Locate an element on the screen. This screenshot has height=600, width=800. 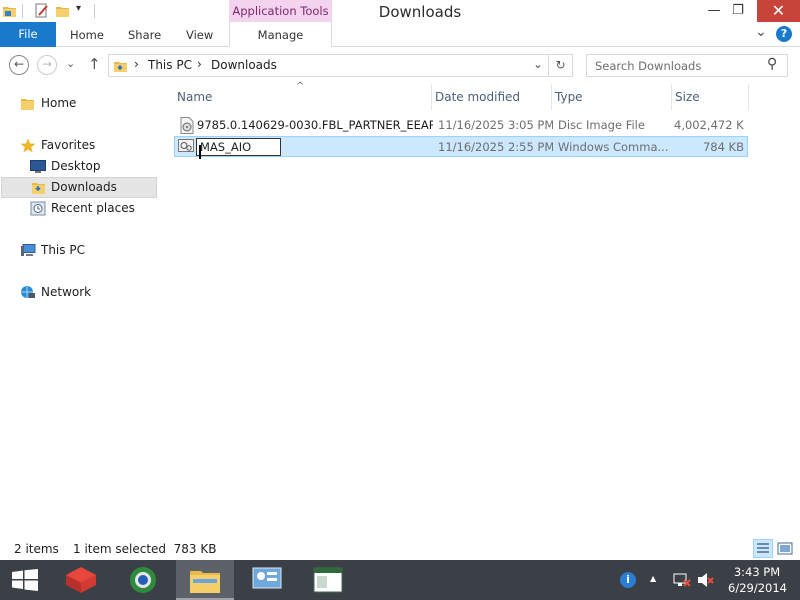
file-type: Disc Image File is located at coordinates (601, 125).